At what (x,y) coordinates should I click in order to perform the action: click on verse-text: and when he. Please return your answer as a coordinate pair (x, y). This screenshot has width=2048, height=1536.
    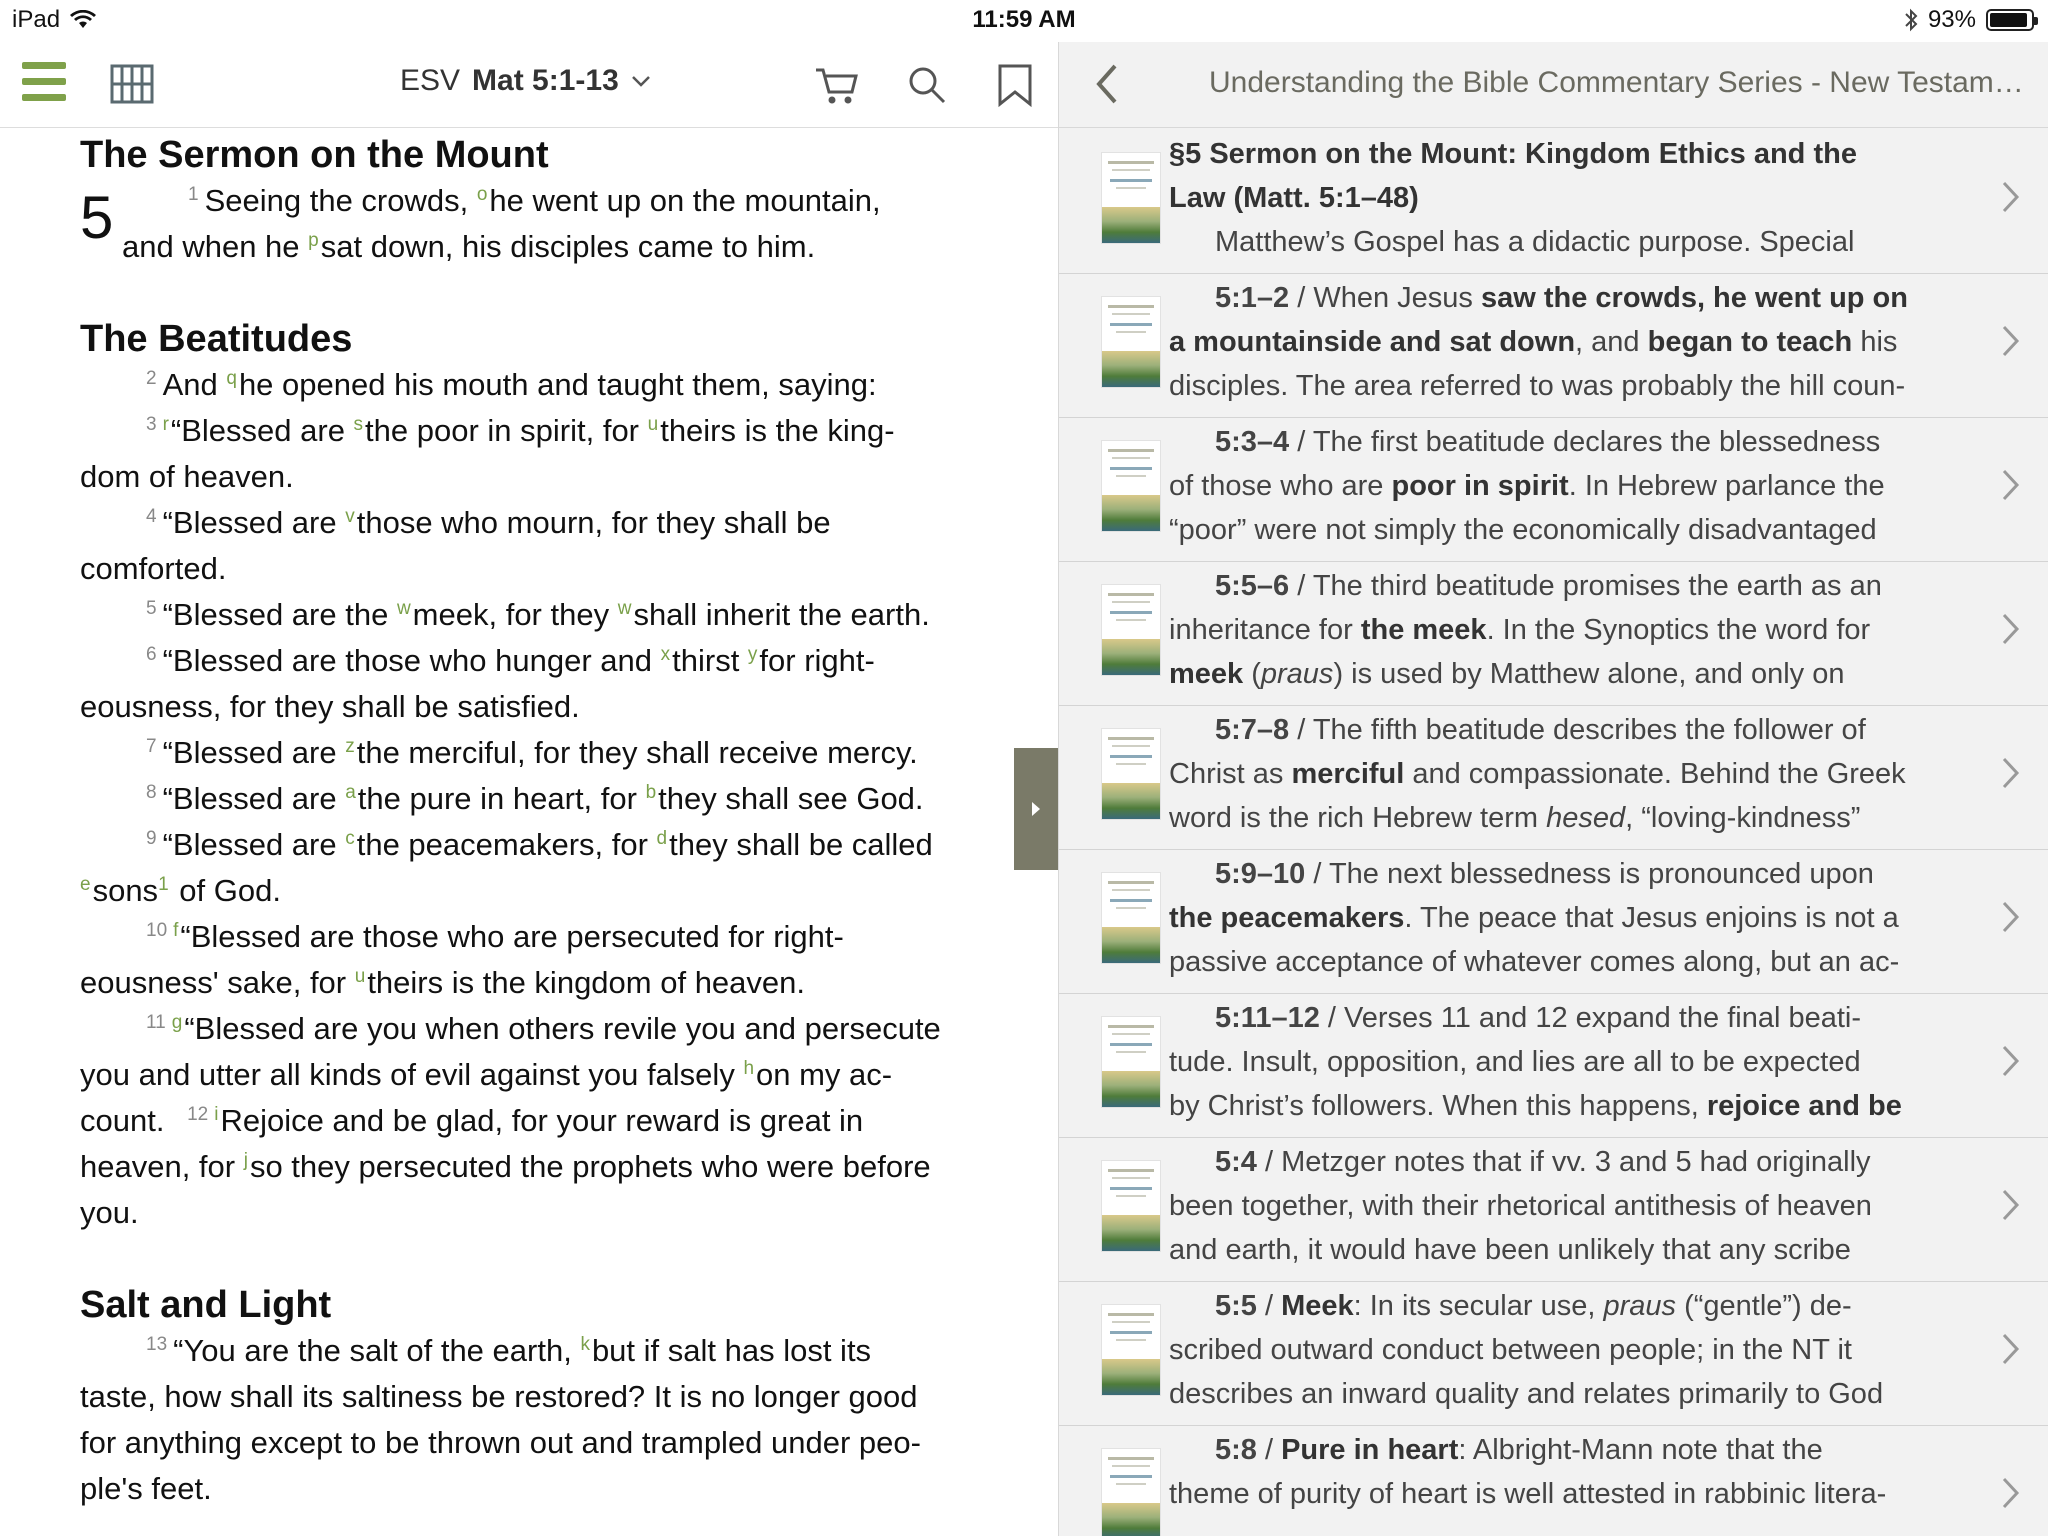
    Looking at the image, I should click on (215, 246).